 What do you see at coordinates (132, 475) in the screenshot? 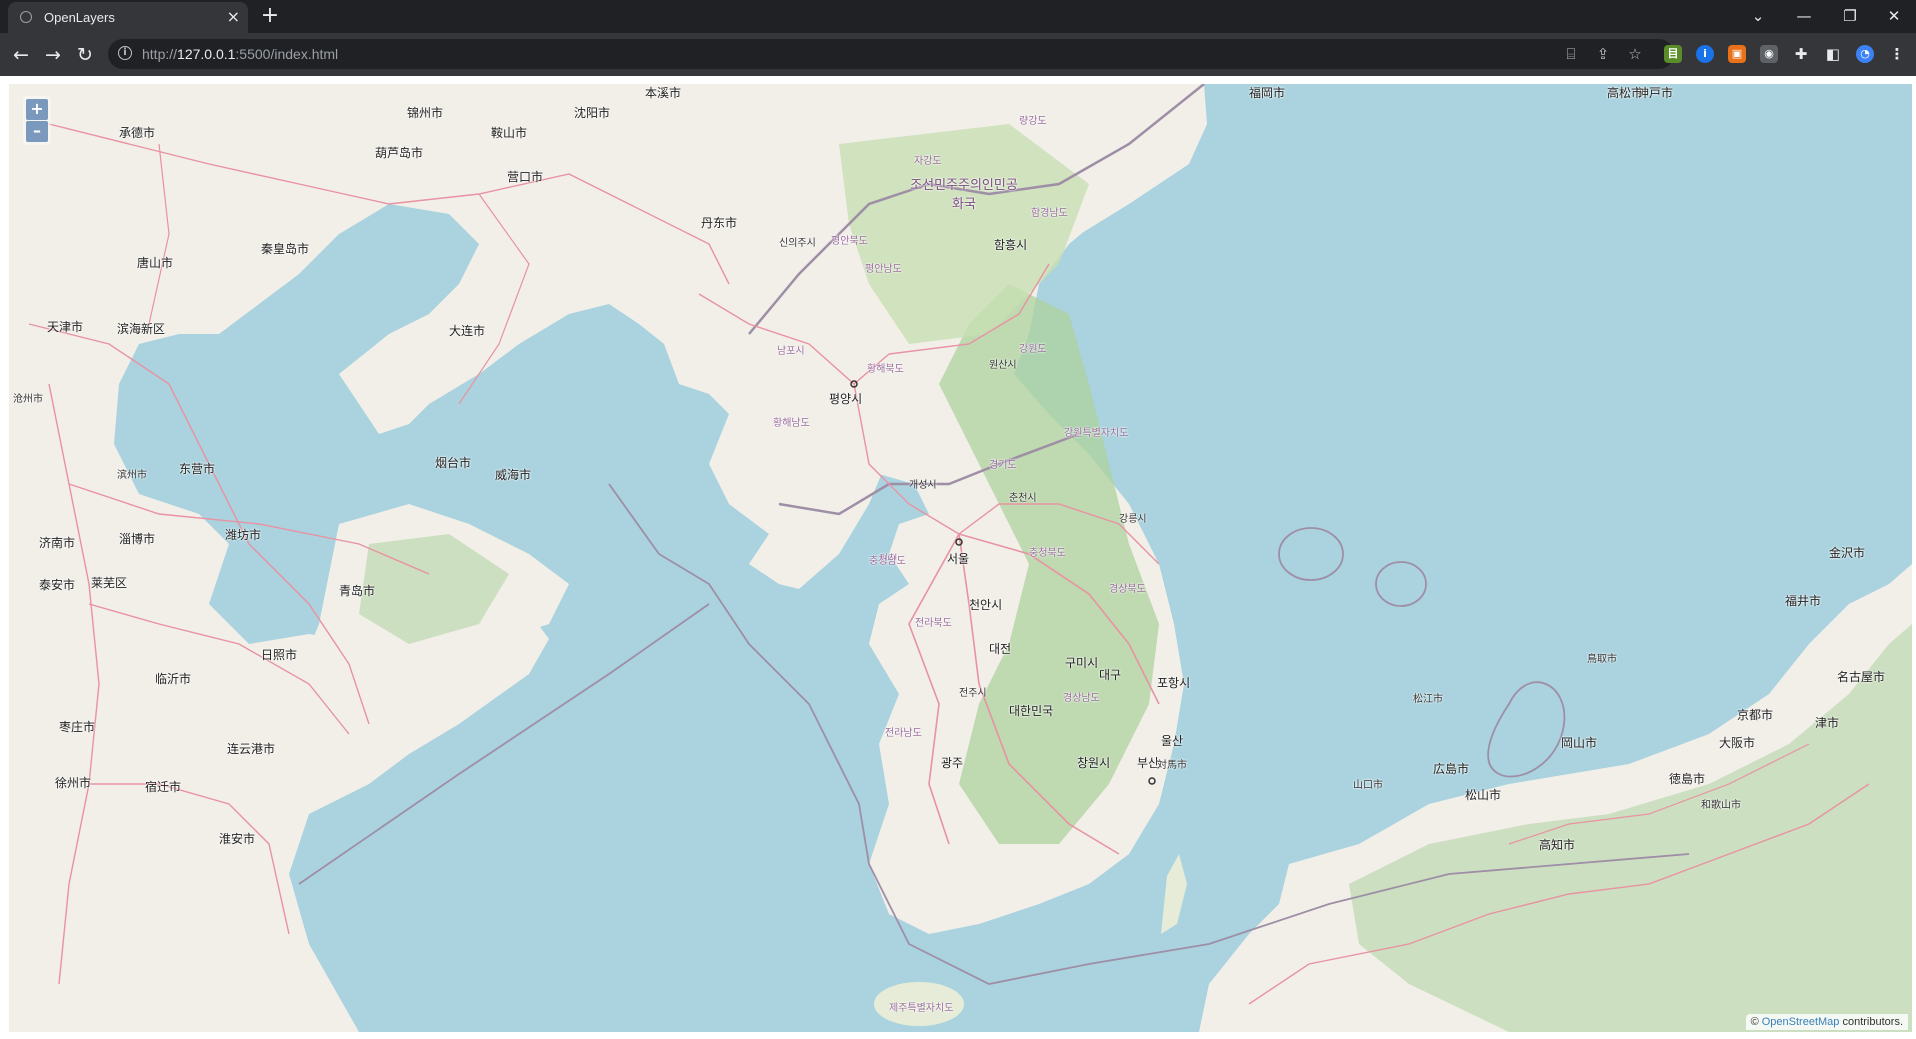
I see `label-binzhou: 滨州市` at bounding box center [132, 475].